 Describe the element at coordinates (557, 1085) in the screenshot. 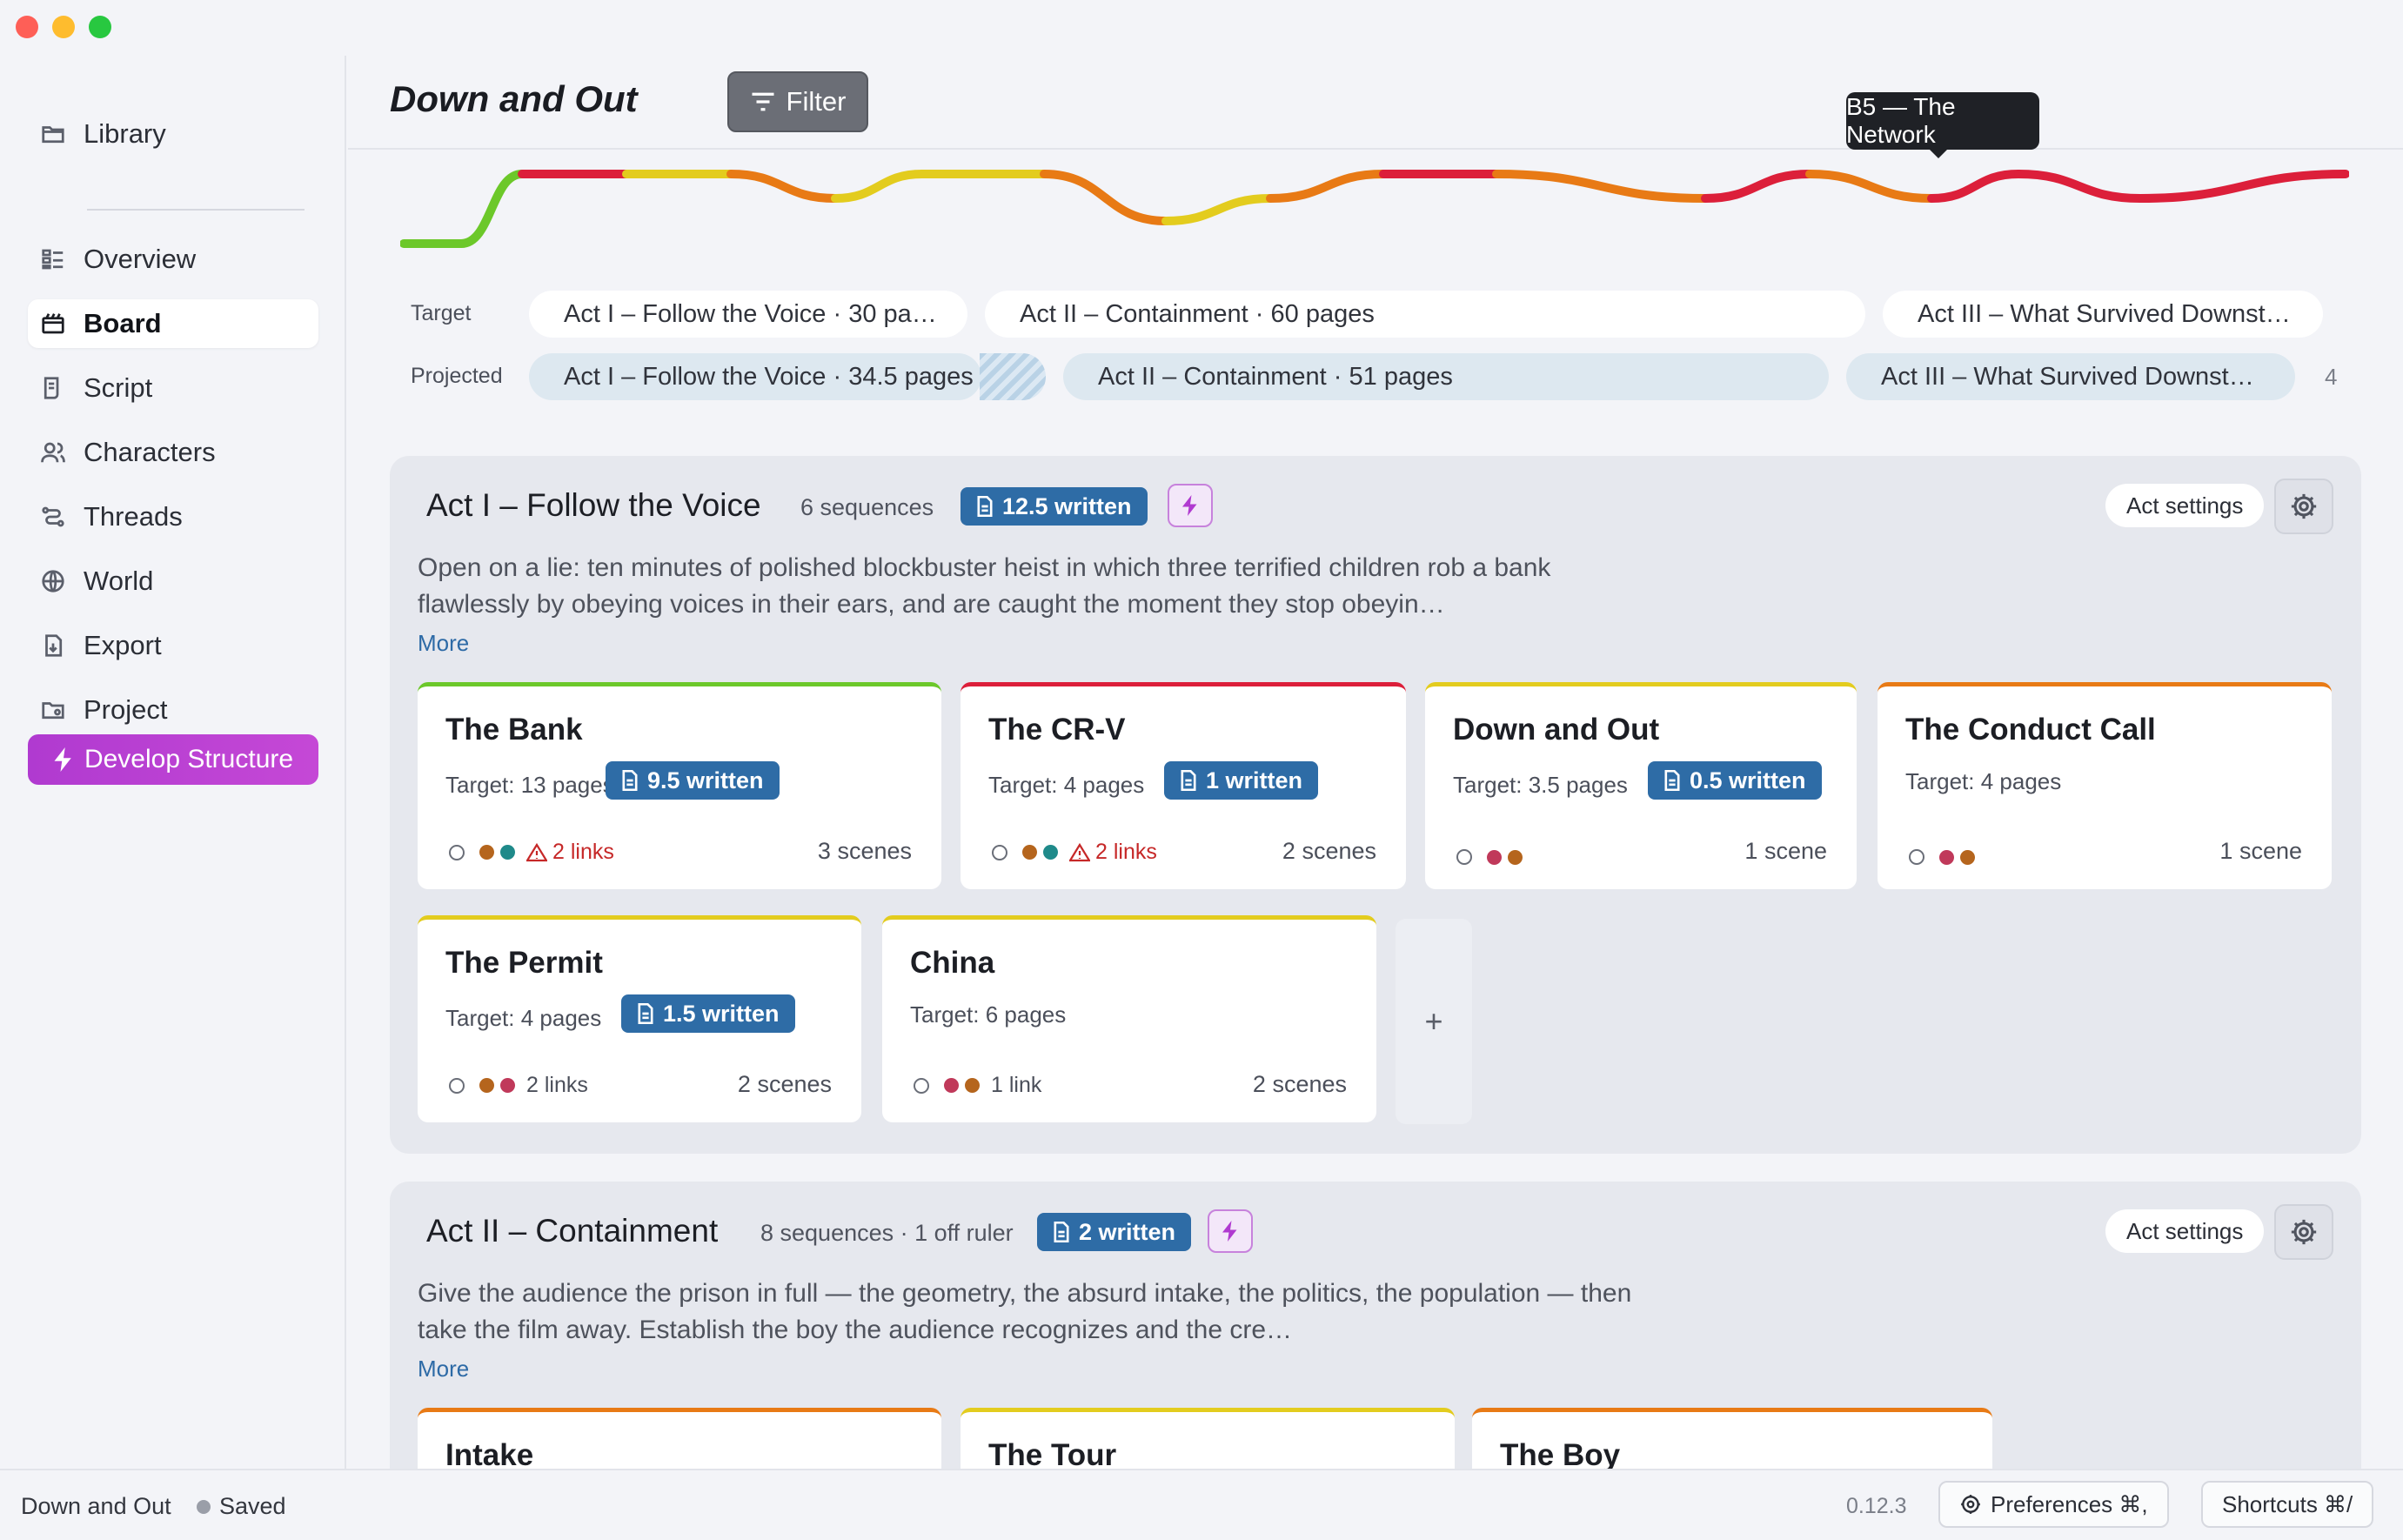

I see `links-count: 2 links` at that location.